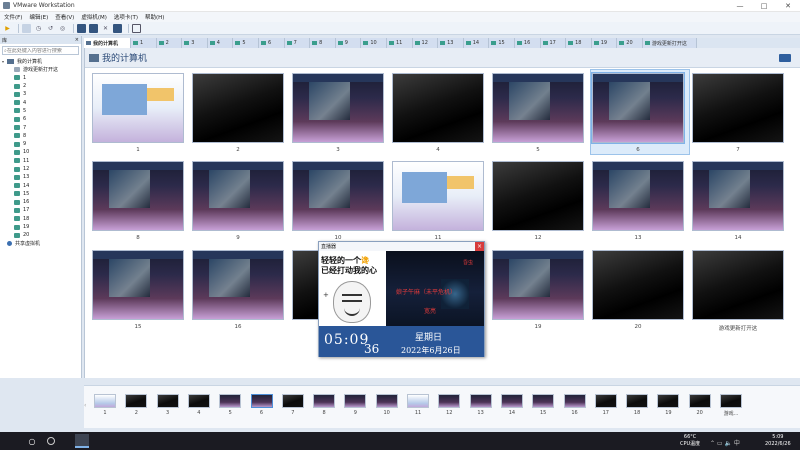 This screenshot has width=800, height=450. I want to click on tree-item-vm: 4, so click(40, 102).